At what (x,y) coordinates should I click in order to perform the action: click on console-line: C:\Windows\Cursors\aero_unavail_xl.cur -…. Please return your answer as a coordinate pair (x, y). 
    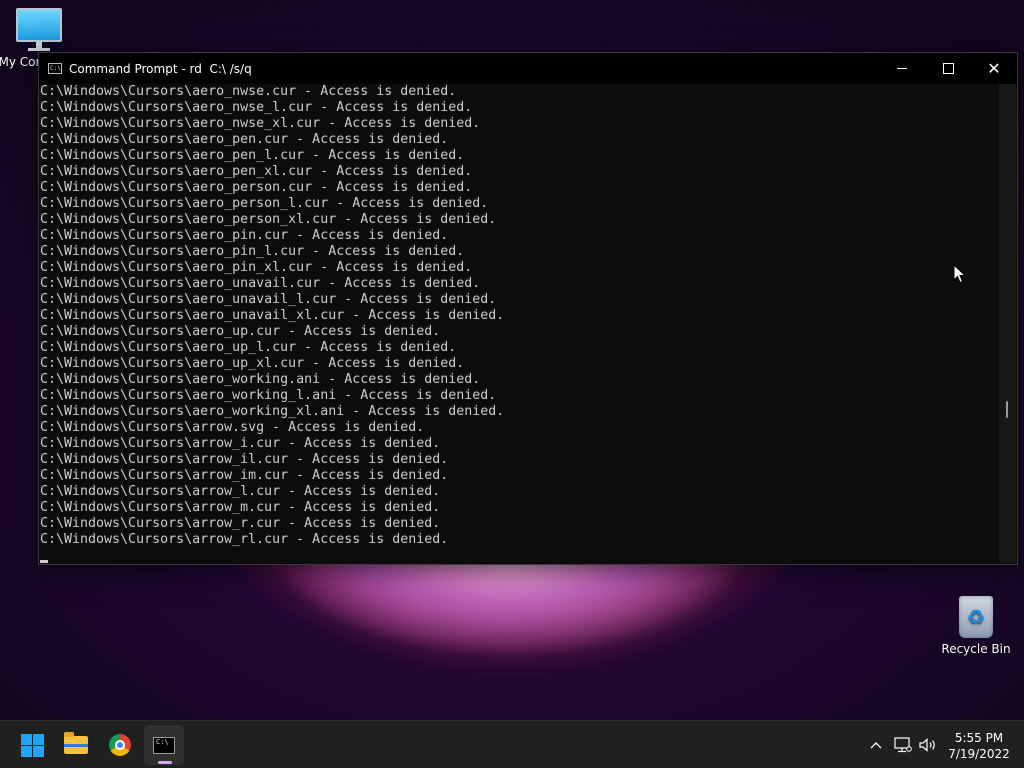
    Looking at the image, I should click on (272, 315).